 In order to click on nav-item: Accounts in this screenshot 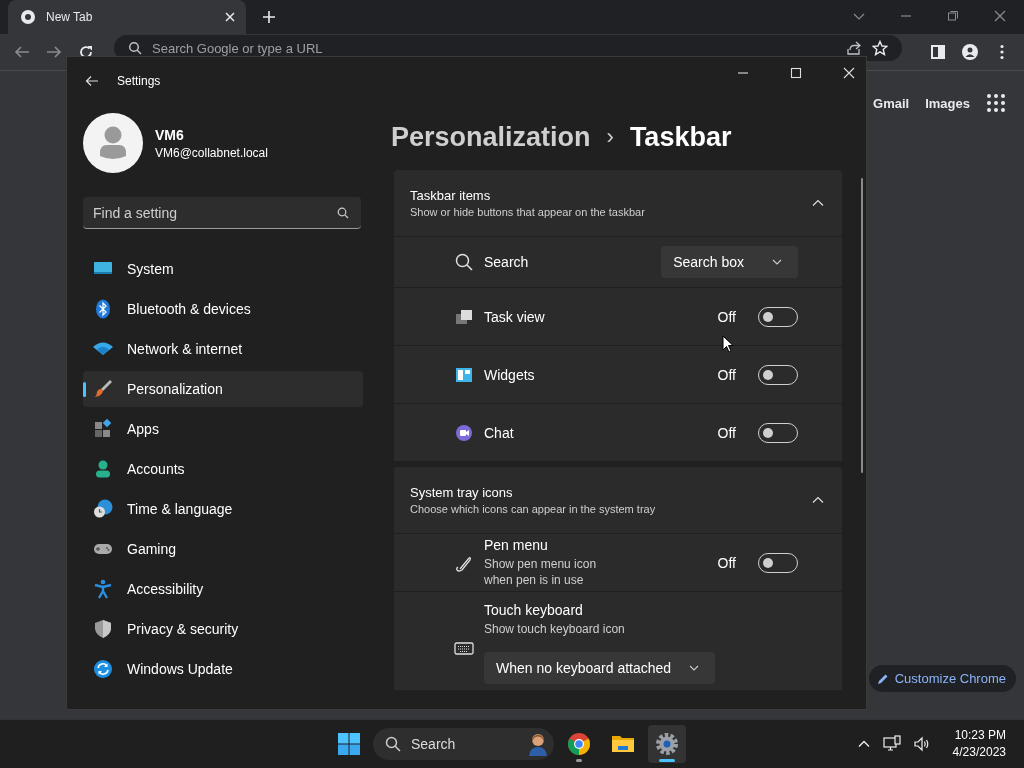, I will do `click(223, 469)`.